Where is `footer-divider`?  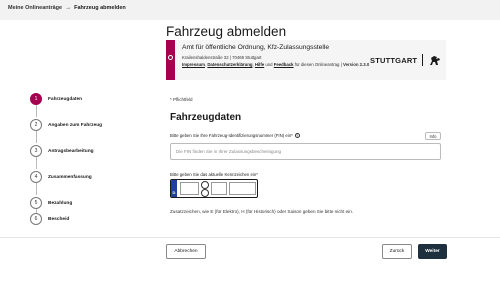 footer-divider is located at coordinates (250, 237).